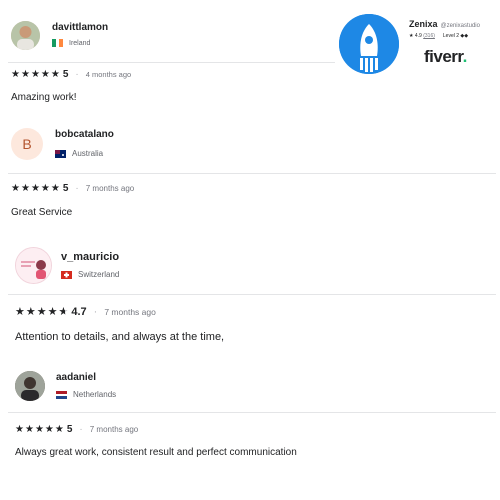  I want to click on star-rating: ★ ★ ★ ★ ★ ★, so click(42, 311).